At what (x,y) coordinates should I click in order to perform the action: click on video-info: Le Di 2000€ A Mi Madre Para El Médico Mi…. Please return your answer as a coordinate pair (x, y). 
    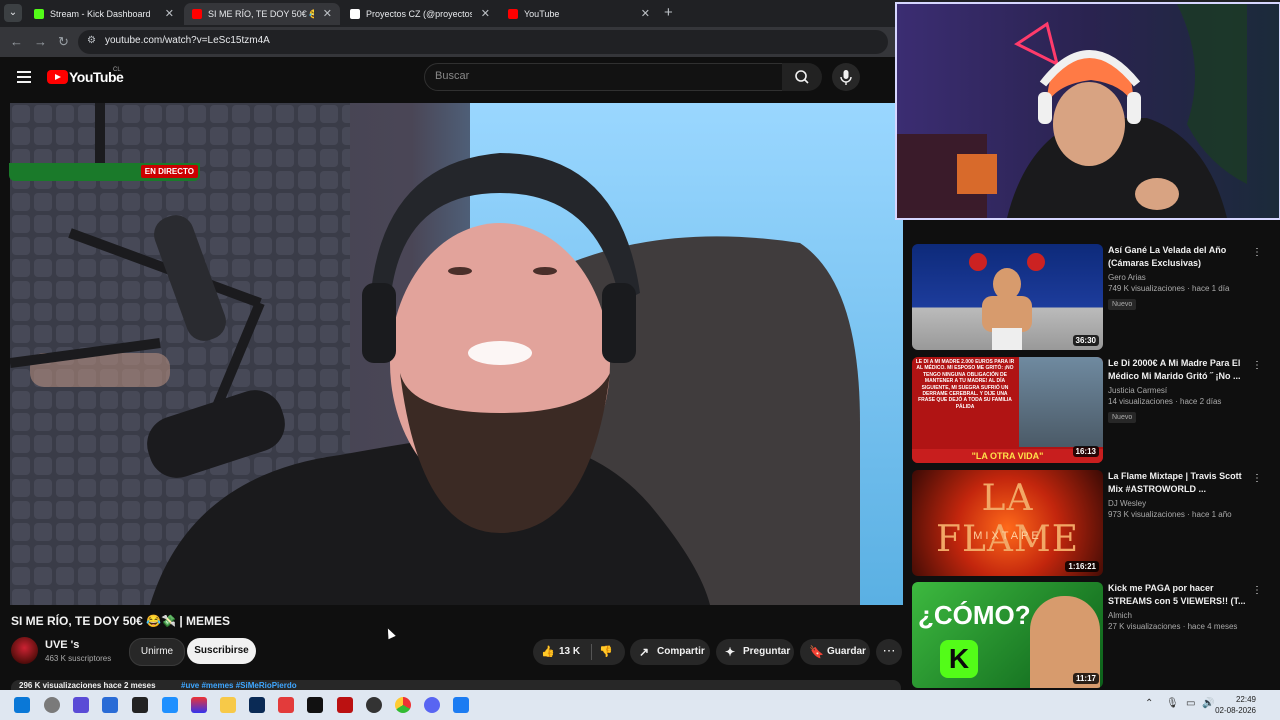
    Looking at the image, I should click on (1178, 390).